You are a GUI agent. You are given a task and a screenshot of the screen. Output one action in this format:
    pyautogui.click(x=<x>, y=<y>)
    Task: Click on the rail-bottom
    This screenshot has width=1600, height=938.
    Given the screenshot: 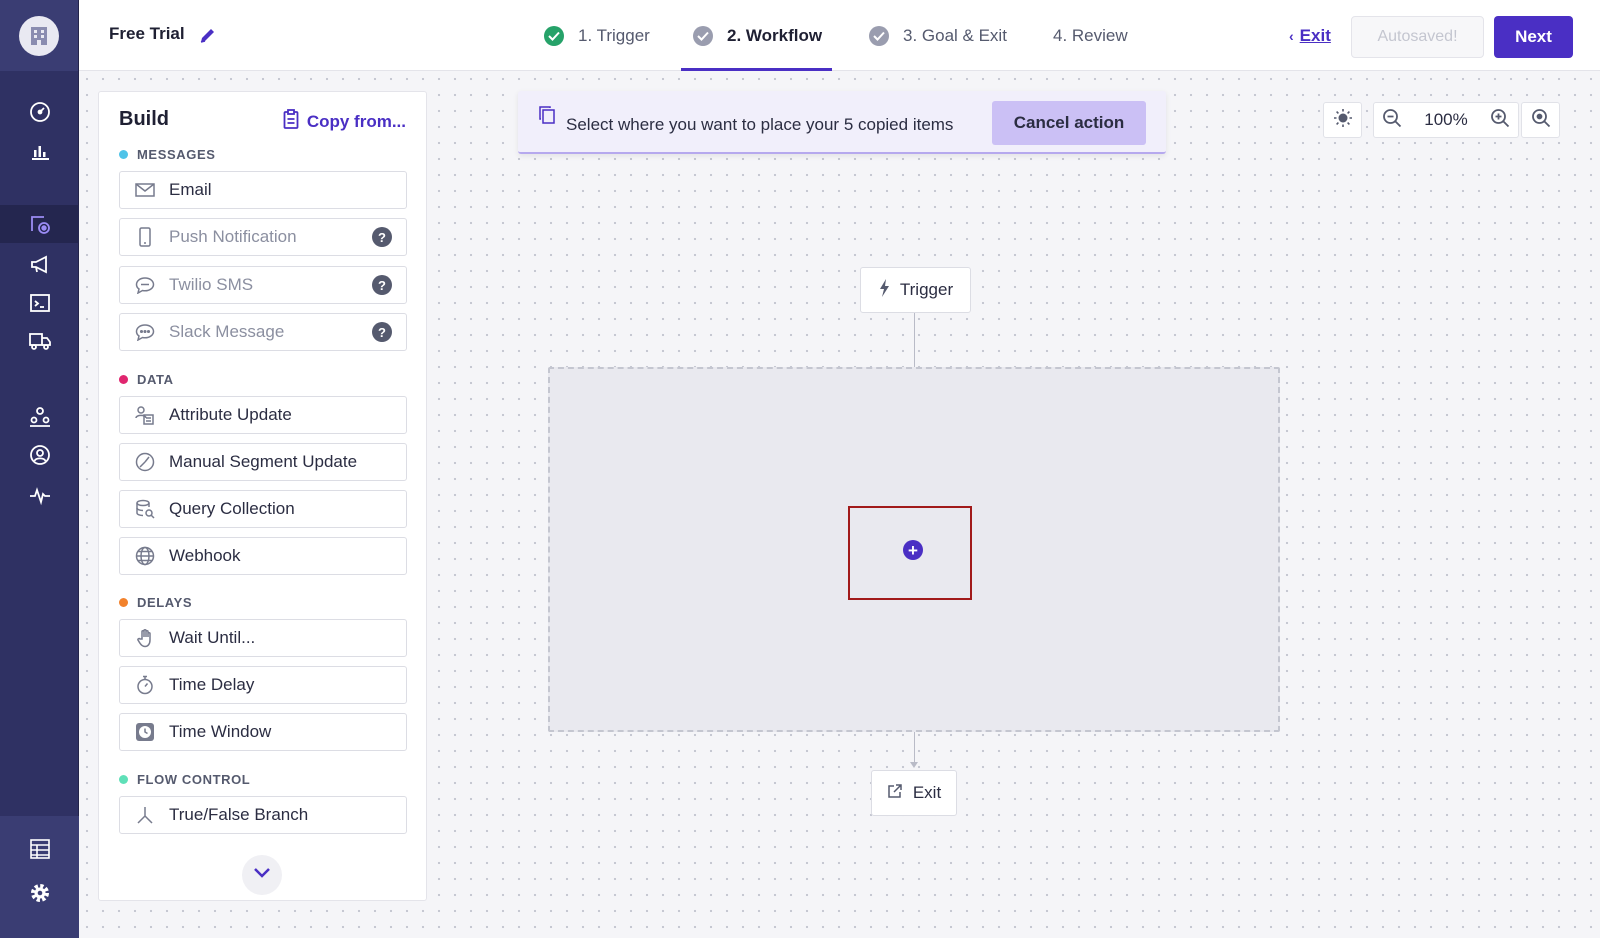 What is the action you would take?
    pyautogui.click(x=39, y=877)
    